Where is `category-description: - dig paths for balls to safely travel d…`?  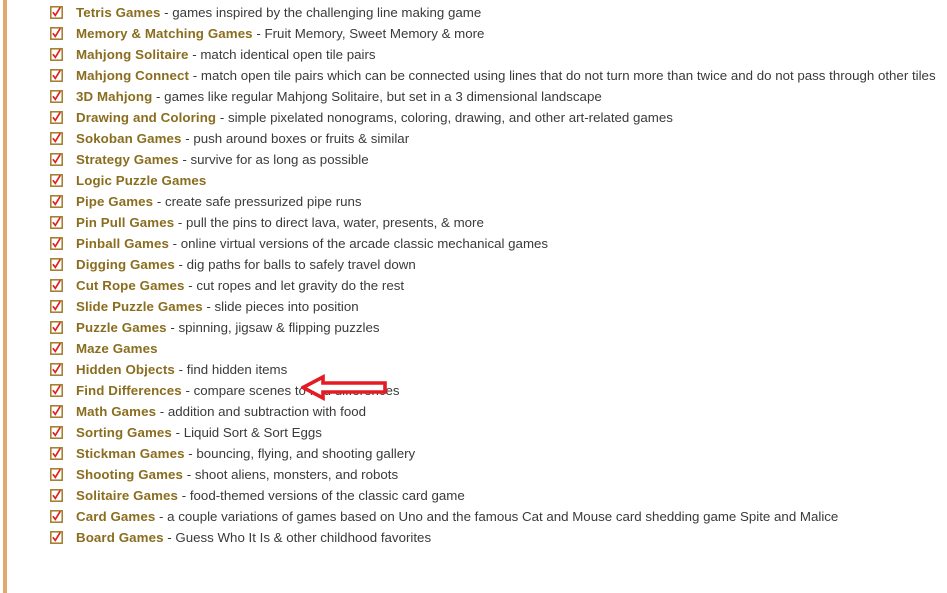
category-description: - dig paths for balls to safely travel d… is located at coordinates (295, 264).